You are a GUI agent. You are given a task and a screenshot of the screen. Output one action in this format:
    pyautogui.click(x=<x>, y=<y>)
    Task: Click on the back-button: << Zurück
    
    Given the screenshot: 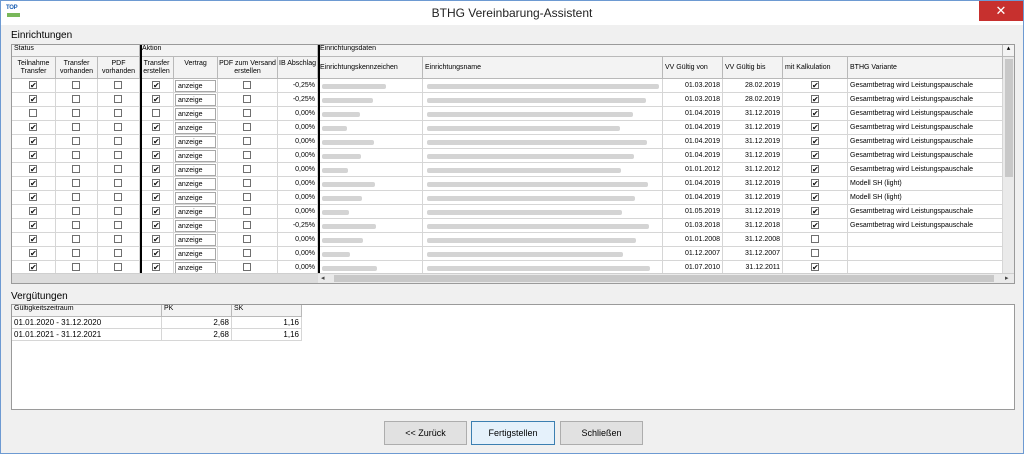 What is the action you would take?
    pyautogui.click(x=425, y=433)
    